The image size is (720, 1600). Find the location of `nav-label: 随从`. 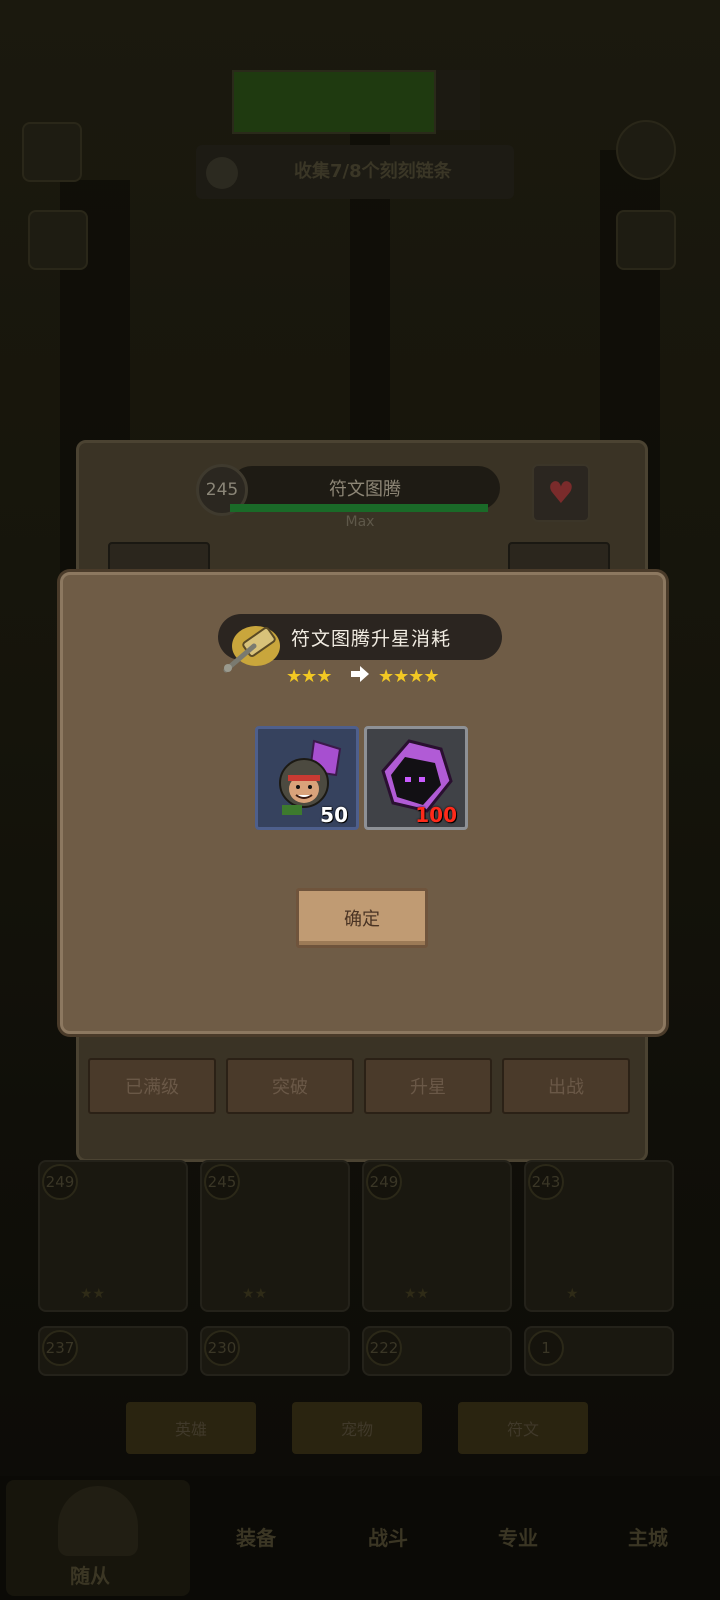

nav-label: 随从 is located at coordinates (90, 1576).